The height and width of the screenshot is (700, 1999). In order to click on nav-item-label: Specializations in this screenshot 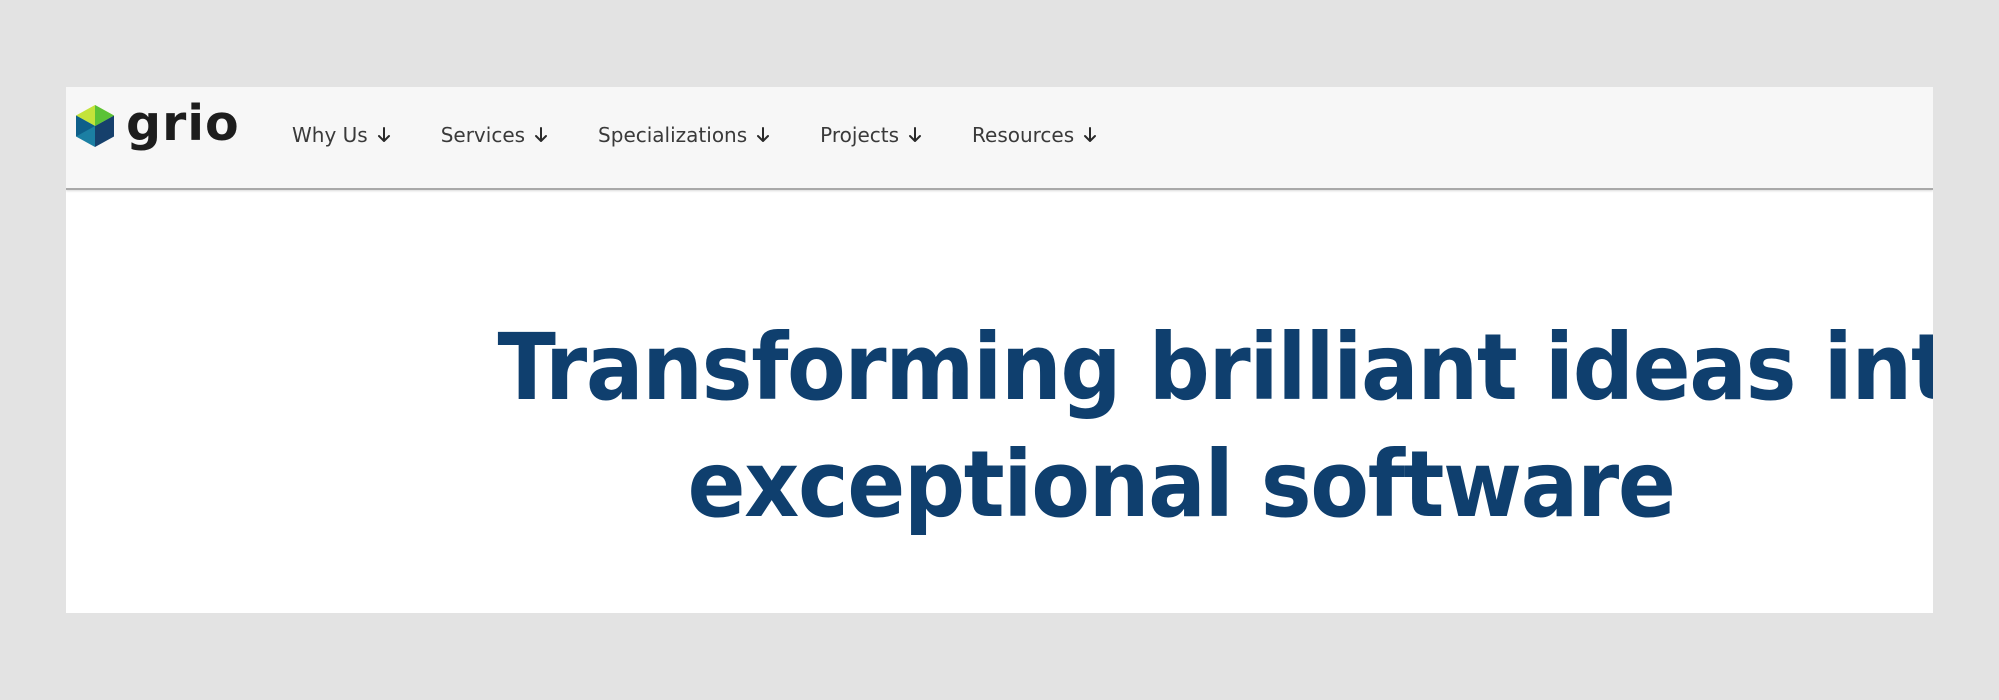, I will do `click(673, 135)`.